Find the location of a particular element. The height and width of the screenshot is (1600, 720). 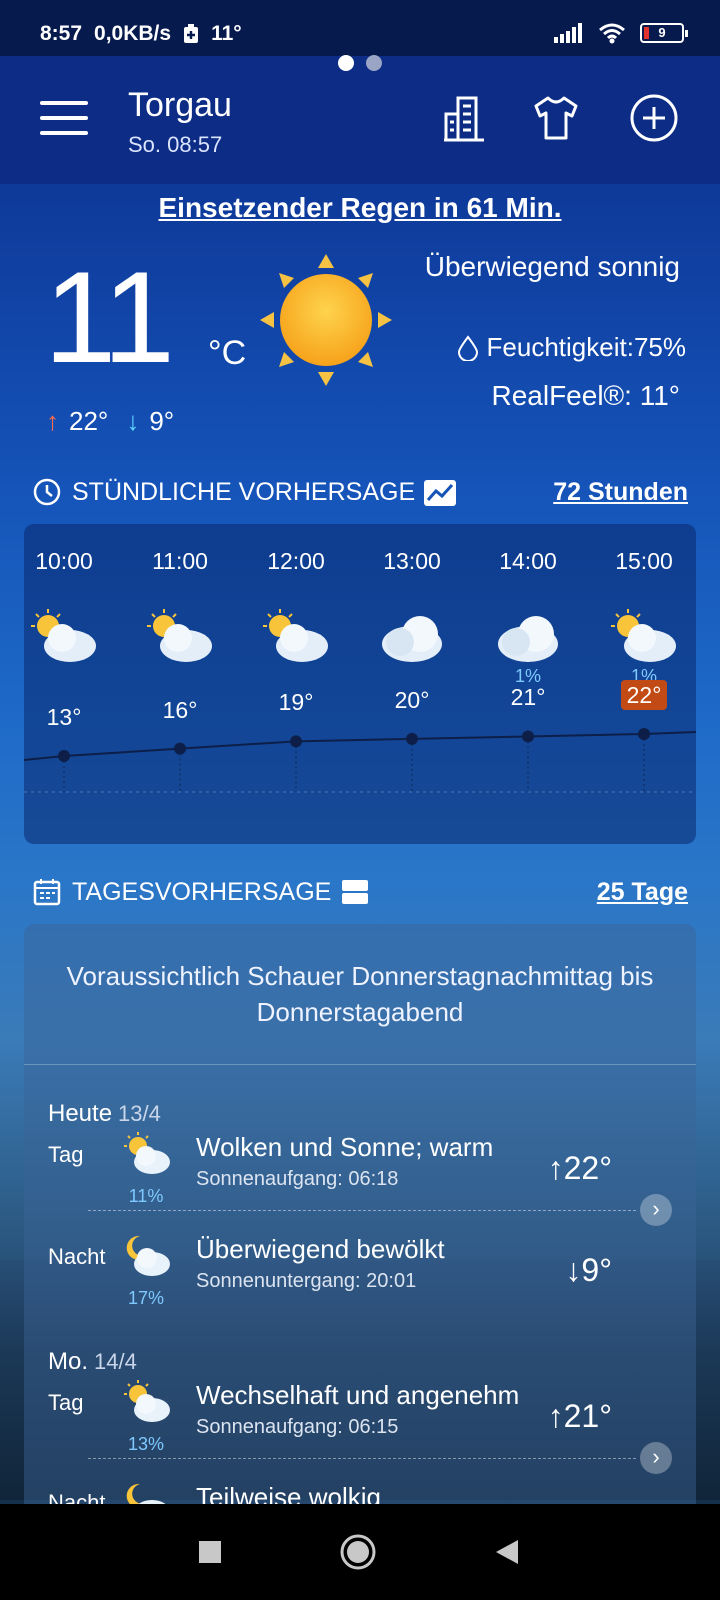

hour-time: 10:00 is located at coordinates (64, 561).